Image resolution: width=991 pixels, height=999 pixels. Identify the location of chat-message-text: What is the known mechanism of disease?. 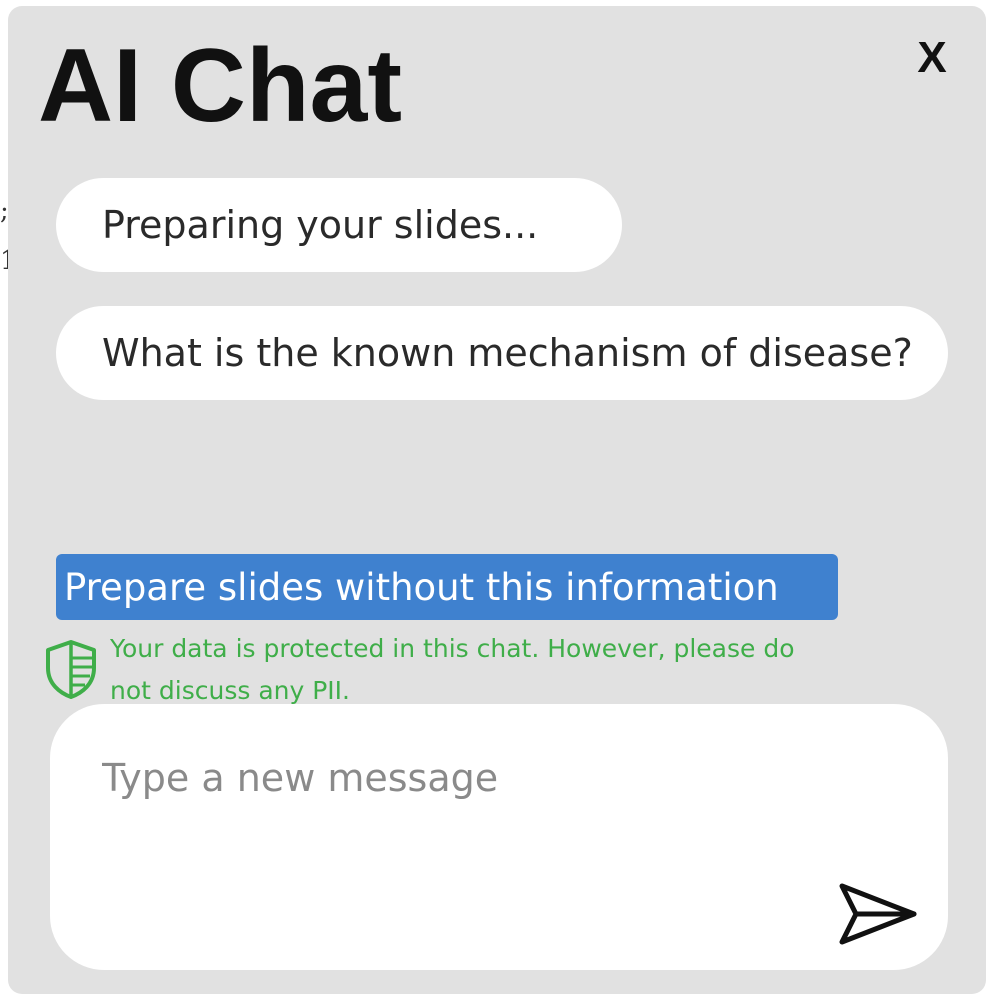
(507, 353).